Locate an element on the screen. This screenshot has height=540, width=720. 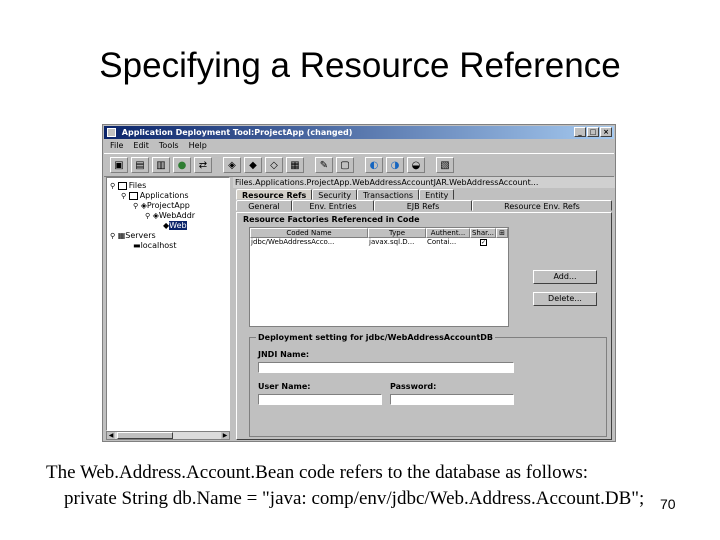
new-ejb-icon: ◈ is located at coordinates (232, 165).